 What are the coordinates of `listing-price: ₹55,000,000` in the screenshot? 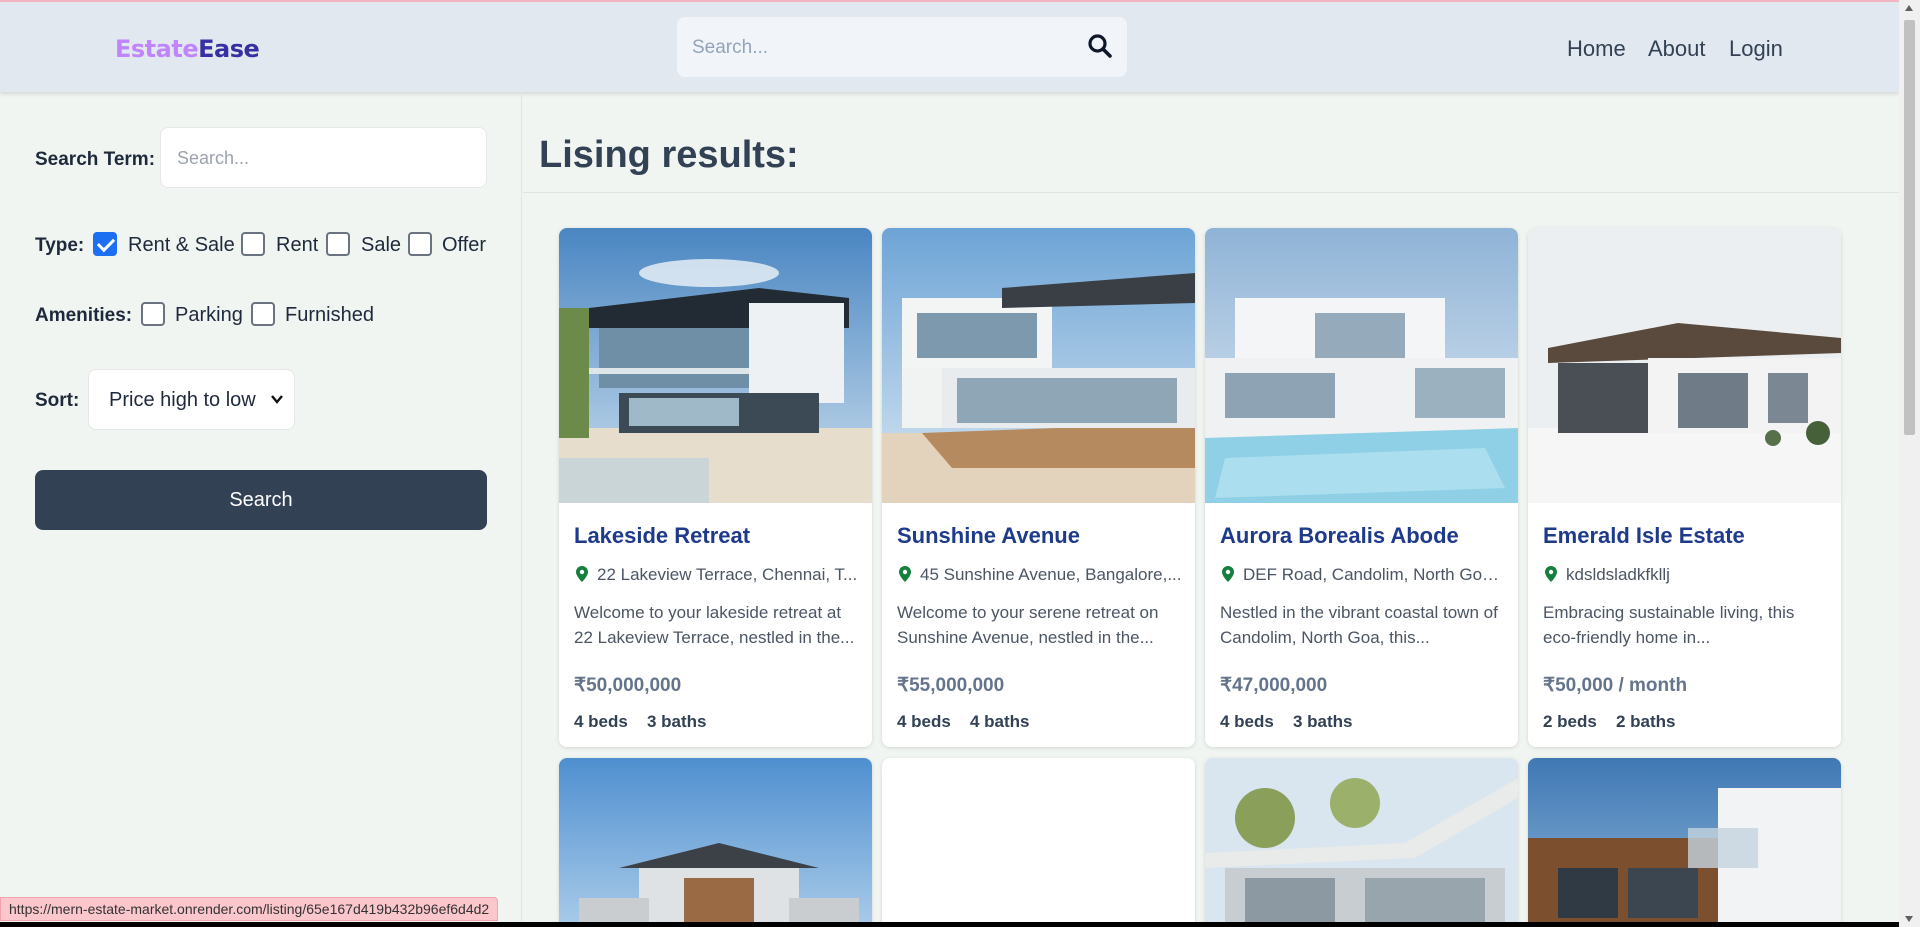 It's located at (951, 685).